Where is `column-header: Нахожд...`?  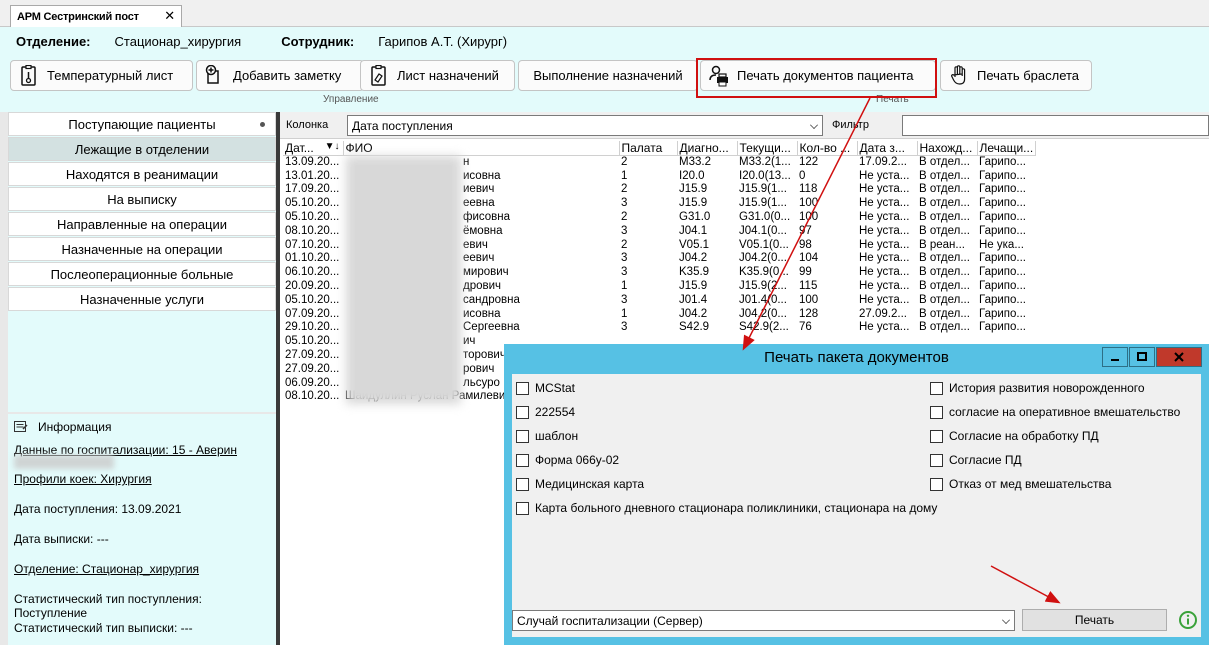 column-header: Нахожд... is located at coordinates (947, 148).